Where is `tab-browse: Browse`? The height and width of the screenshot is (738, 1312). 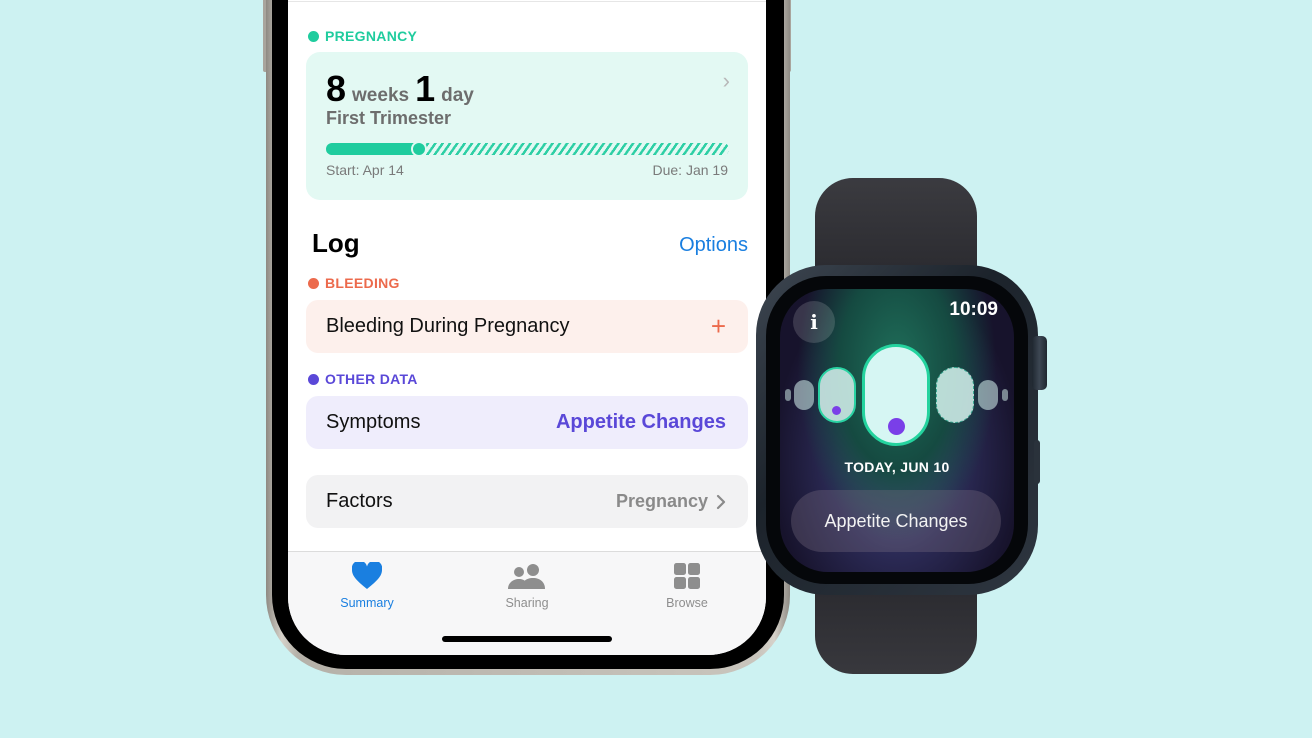
tab-browse: Browse is located at coordinates (687, 585).